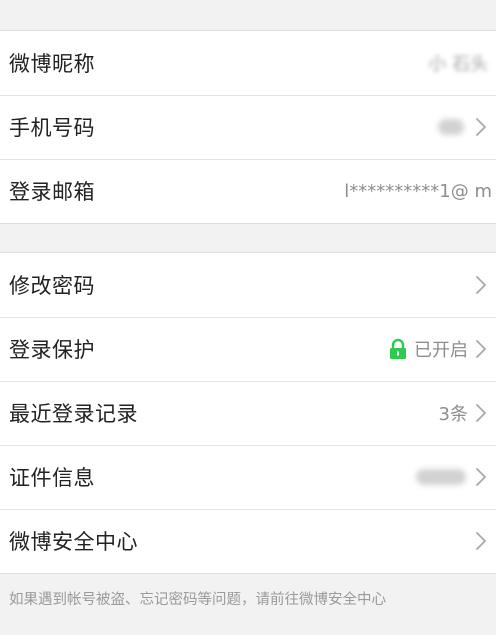  I want to click on nickname-row: 微博昵称 小 石头, so click(248, 63).